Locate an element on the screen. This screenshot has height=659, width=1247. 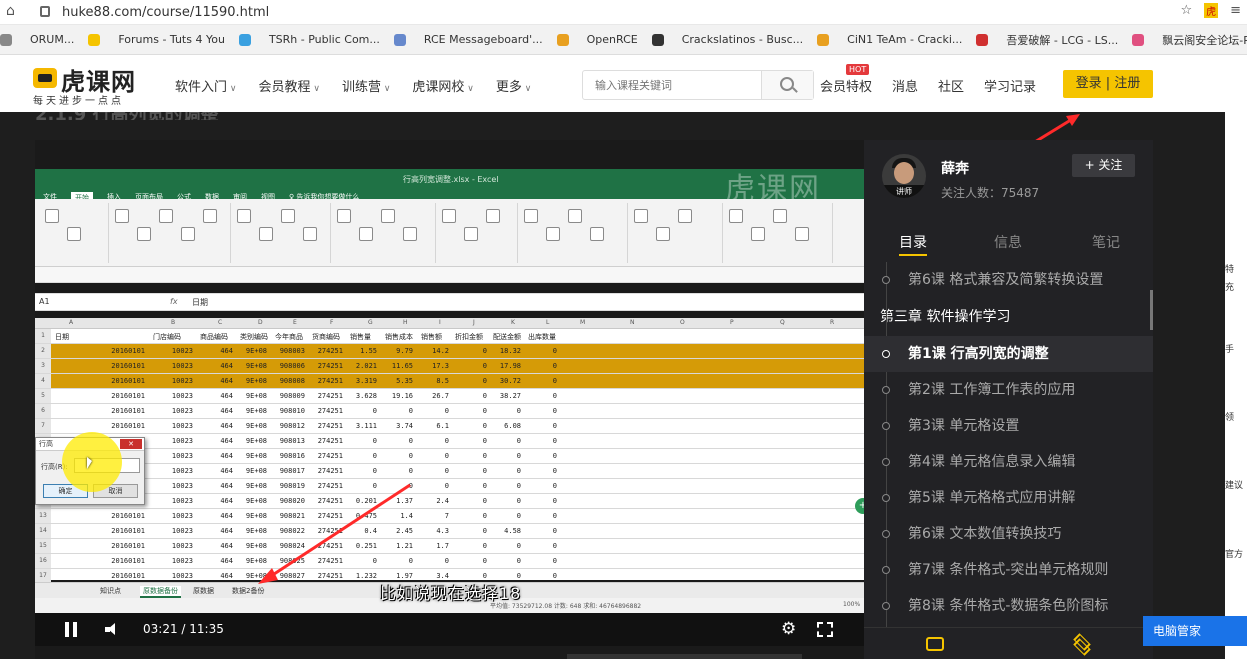
bookmark-item: Forums - Tuts 4 You is located at coordinates (156, 39).